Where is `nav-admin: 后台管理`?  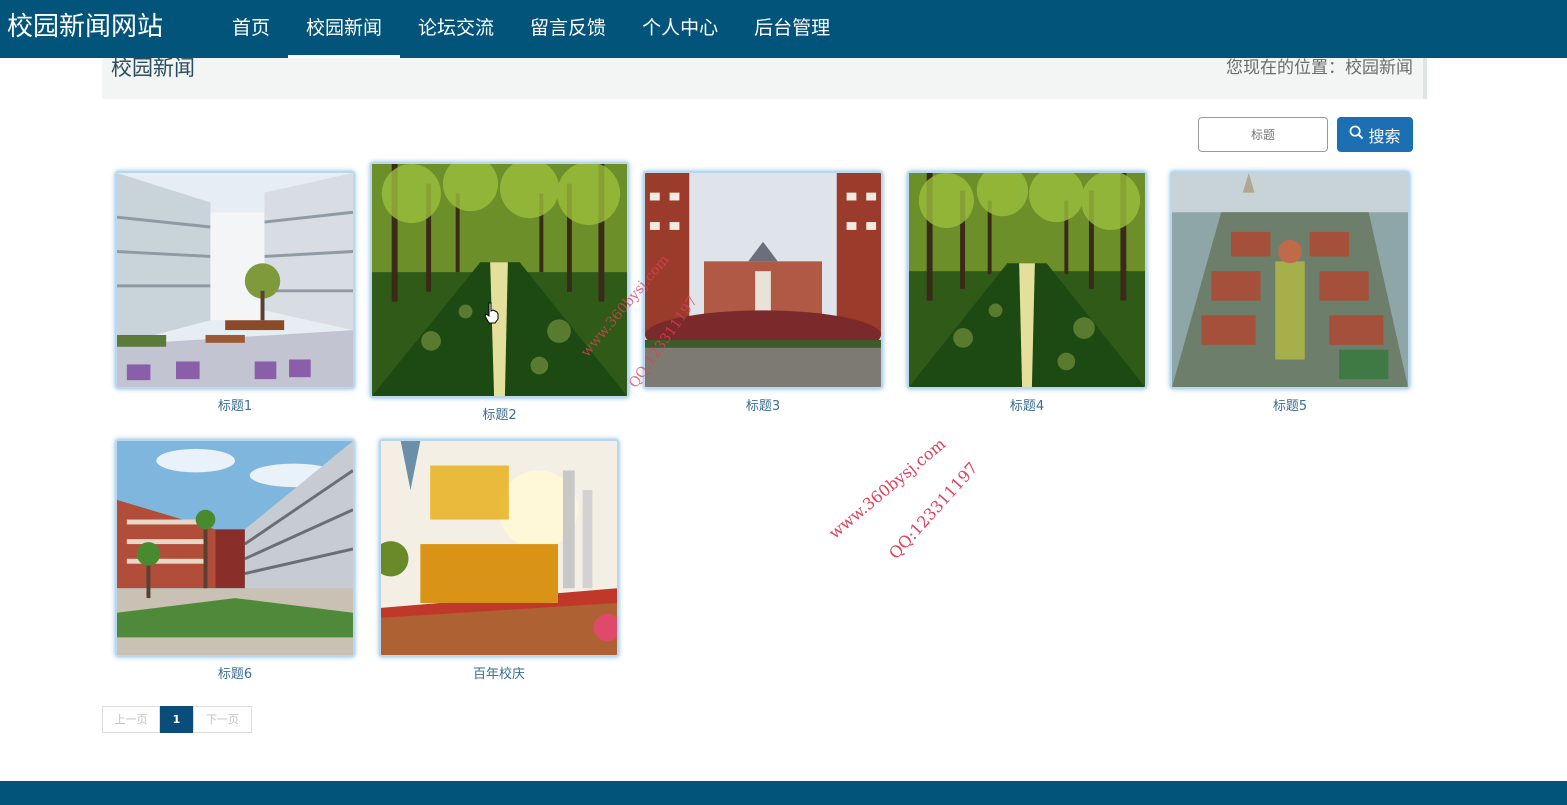
nav-admin: 后台管理 is located at coordinates (792, 29).